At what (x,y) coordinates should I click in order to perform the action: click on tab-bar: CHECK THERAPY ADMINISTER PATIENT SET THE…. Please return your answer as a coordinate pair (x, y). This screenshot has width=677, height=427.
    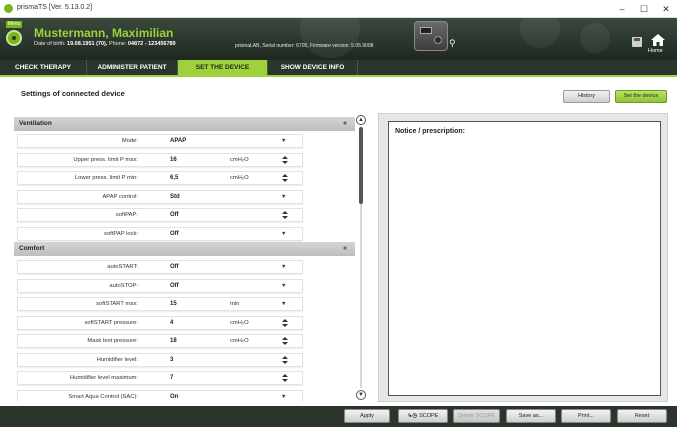
    Looking at the image, I should click on (338, 68).